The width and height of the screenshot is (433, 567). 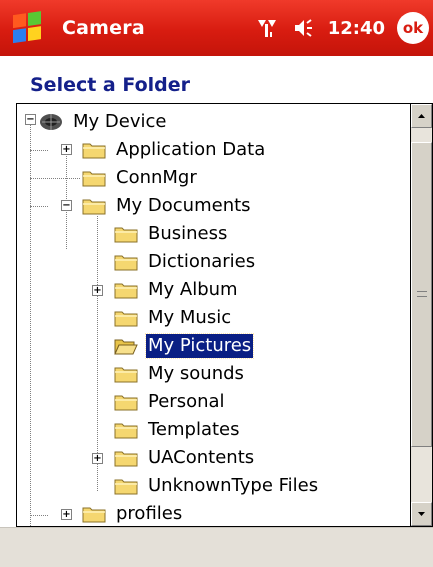 I want to click on tree-item: Templates, so click(x=178, y=430).